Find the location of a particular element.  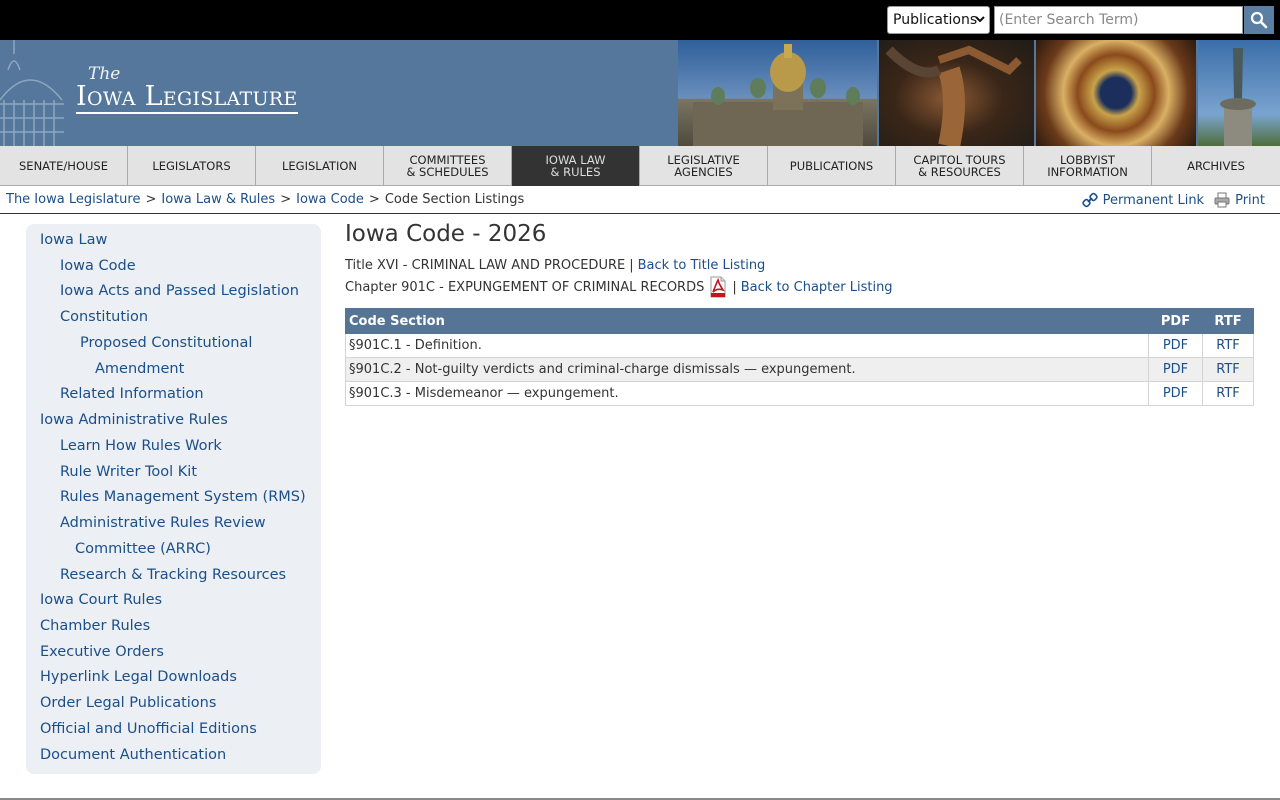

sidebar-item-editions: Official and Unofficial Editions is located at coordinates (148, 729).